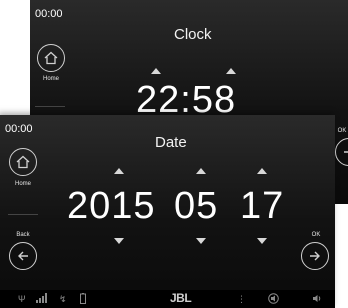 The height and width of the screenshot is (308, 348). I want to click on day-value: 17, so click(262, 206).